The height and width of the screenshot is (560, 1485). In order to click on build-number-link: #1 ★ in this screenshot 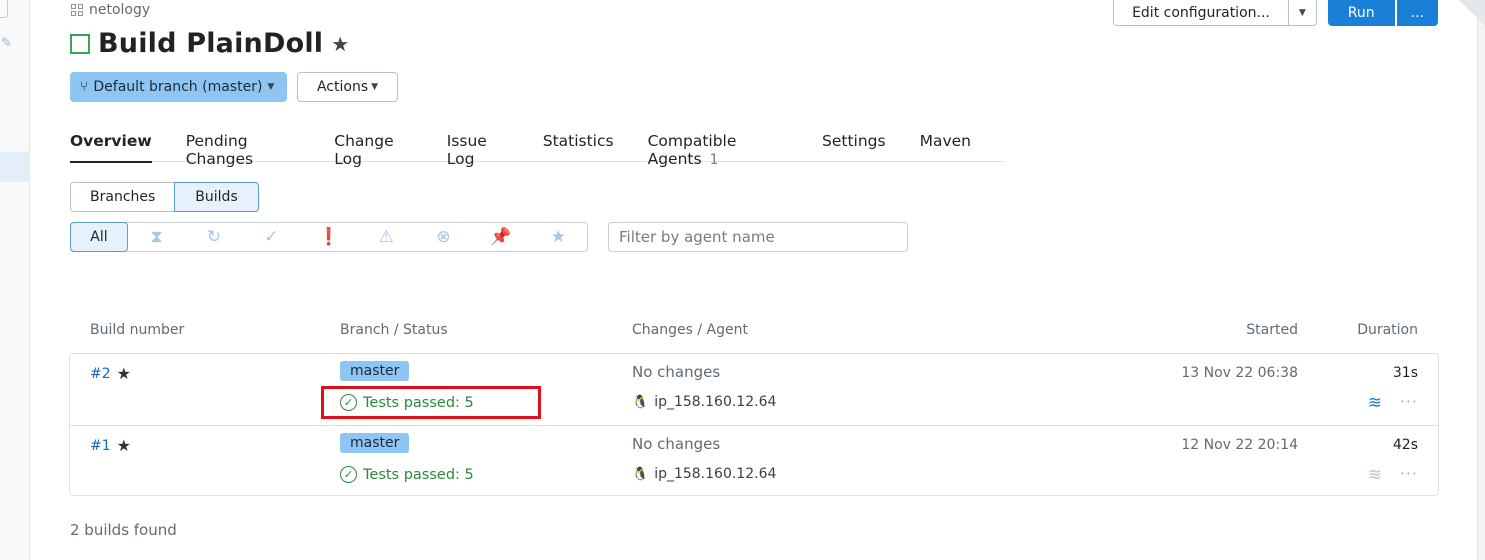, I will do `click(110, 445)`.